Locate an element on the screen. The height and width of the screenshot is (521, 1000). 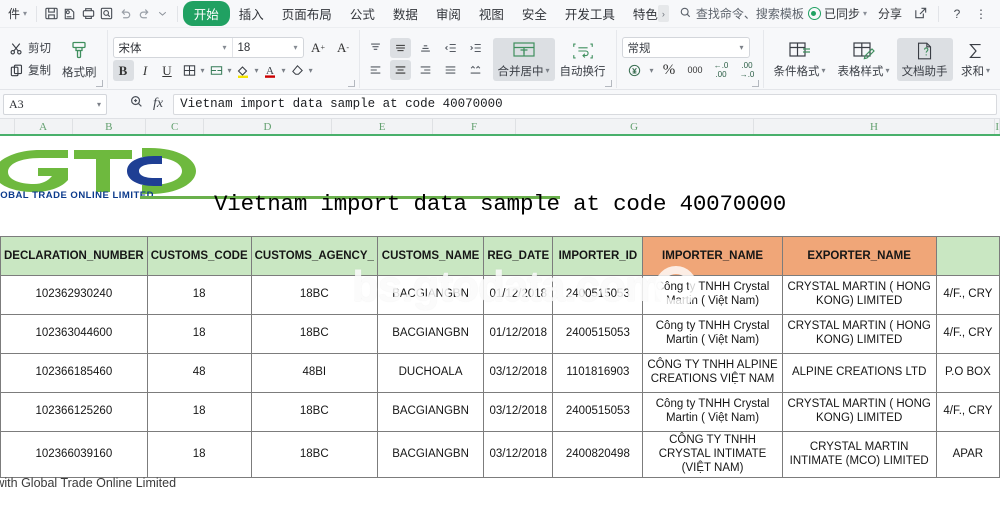
cell-importer-name: CÔNG TY TNHH ALPINE CREATIONS VIỆT NAM is located at coordinates (712, 373).